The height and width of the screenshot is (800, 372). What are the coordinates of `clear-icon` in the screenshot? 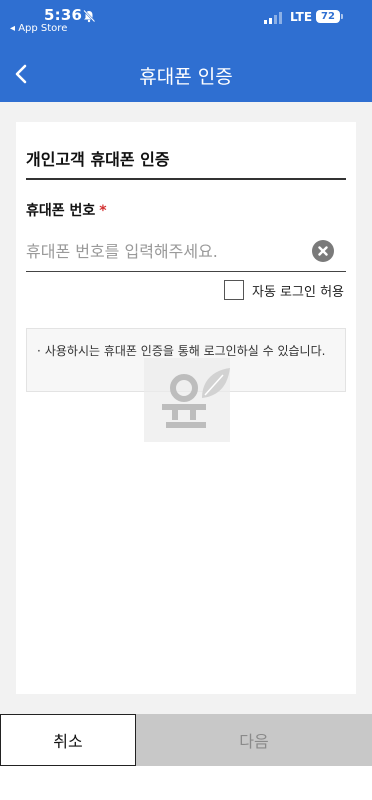 It's located at (323, 251).